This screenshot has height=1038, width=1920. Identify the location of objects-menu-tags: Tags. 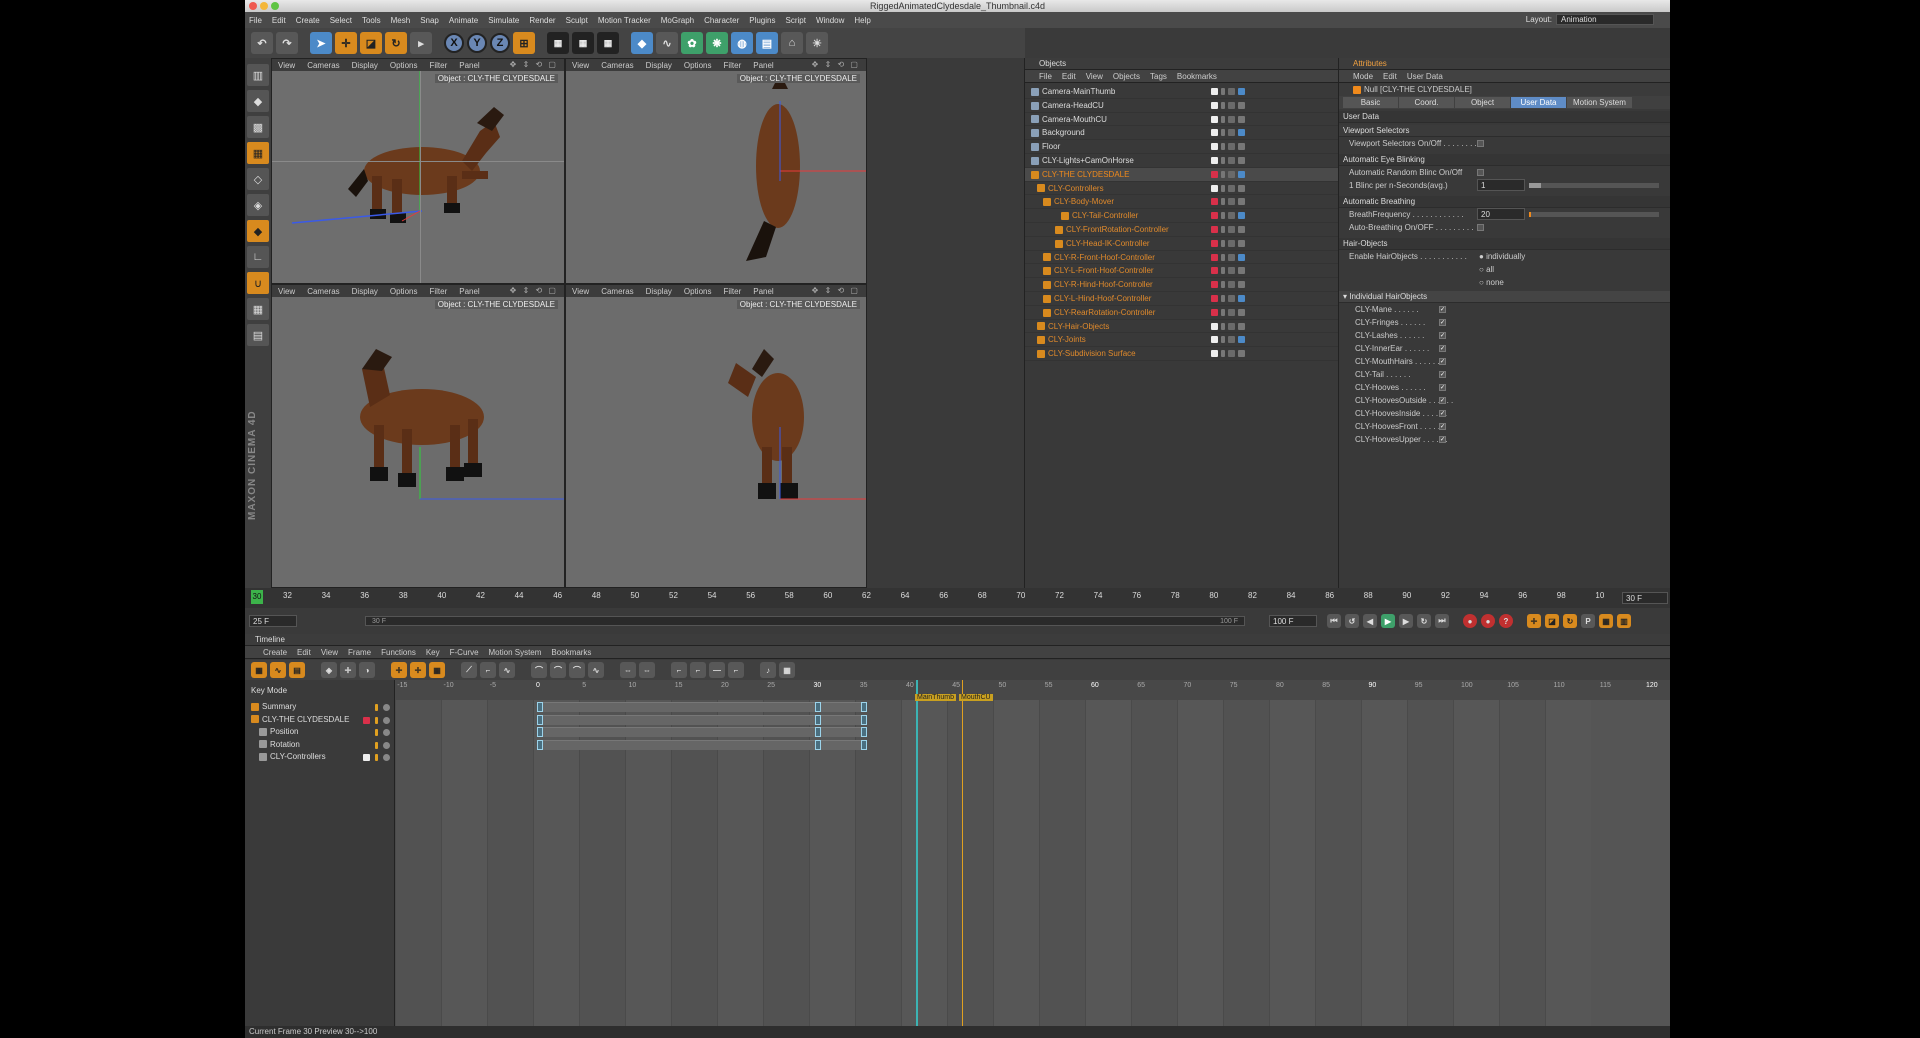
(1158, 76).